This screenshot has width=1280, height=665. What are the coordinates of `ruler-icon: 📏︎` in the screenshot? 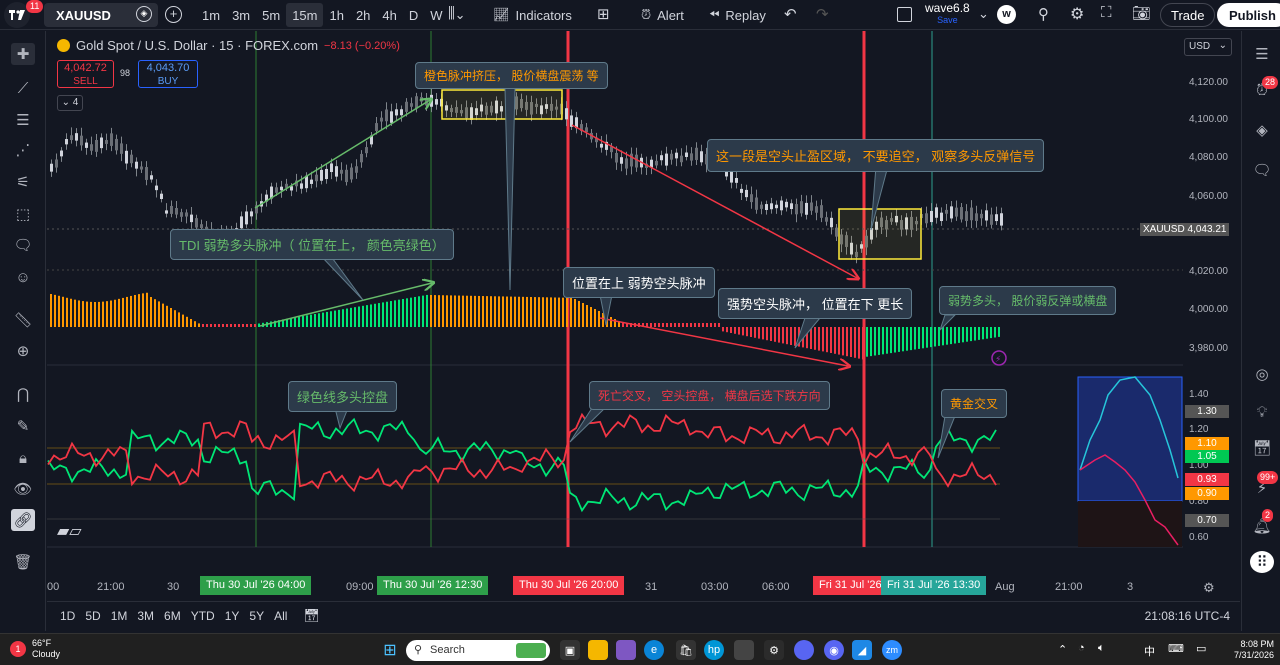 It's located at (23, 320).